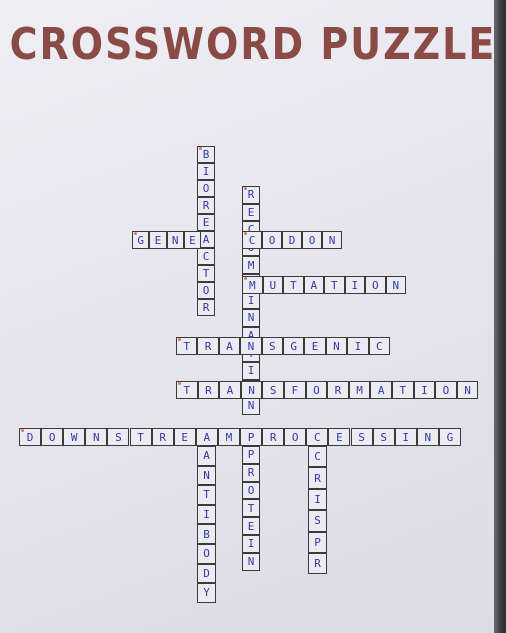  I want to click on grid-cell-downstreamprocessing-15: E, so click(339, 437).